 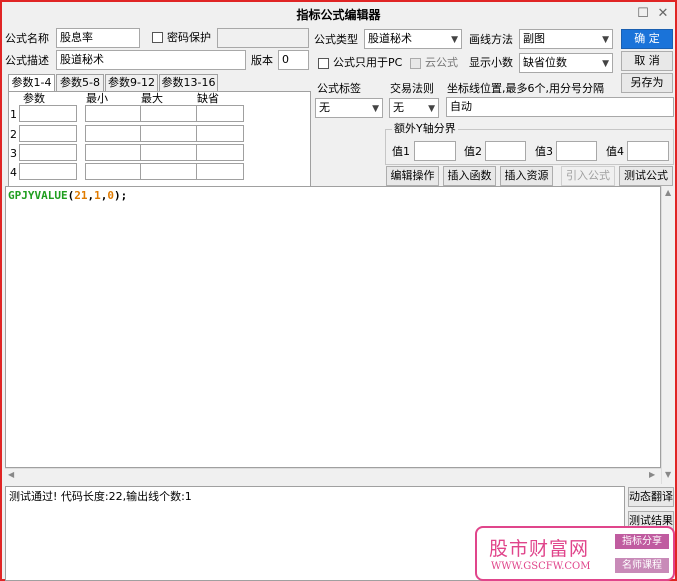 What do you see at coordinates (435, 151) in the screenshot?
I see `value-1-input` at bounding box center [435, 151].